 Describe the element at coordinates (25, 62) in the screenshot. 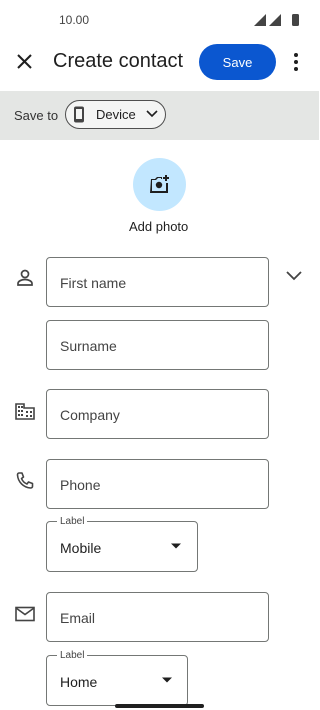

I see `close-icon` at that location.